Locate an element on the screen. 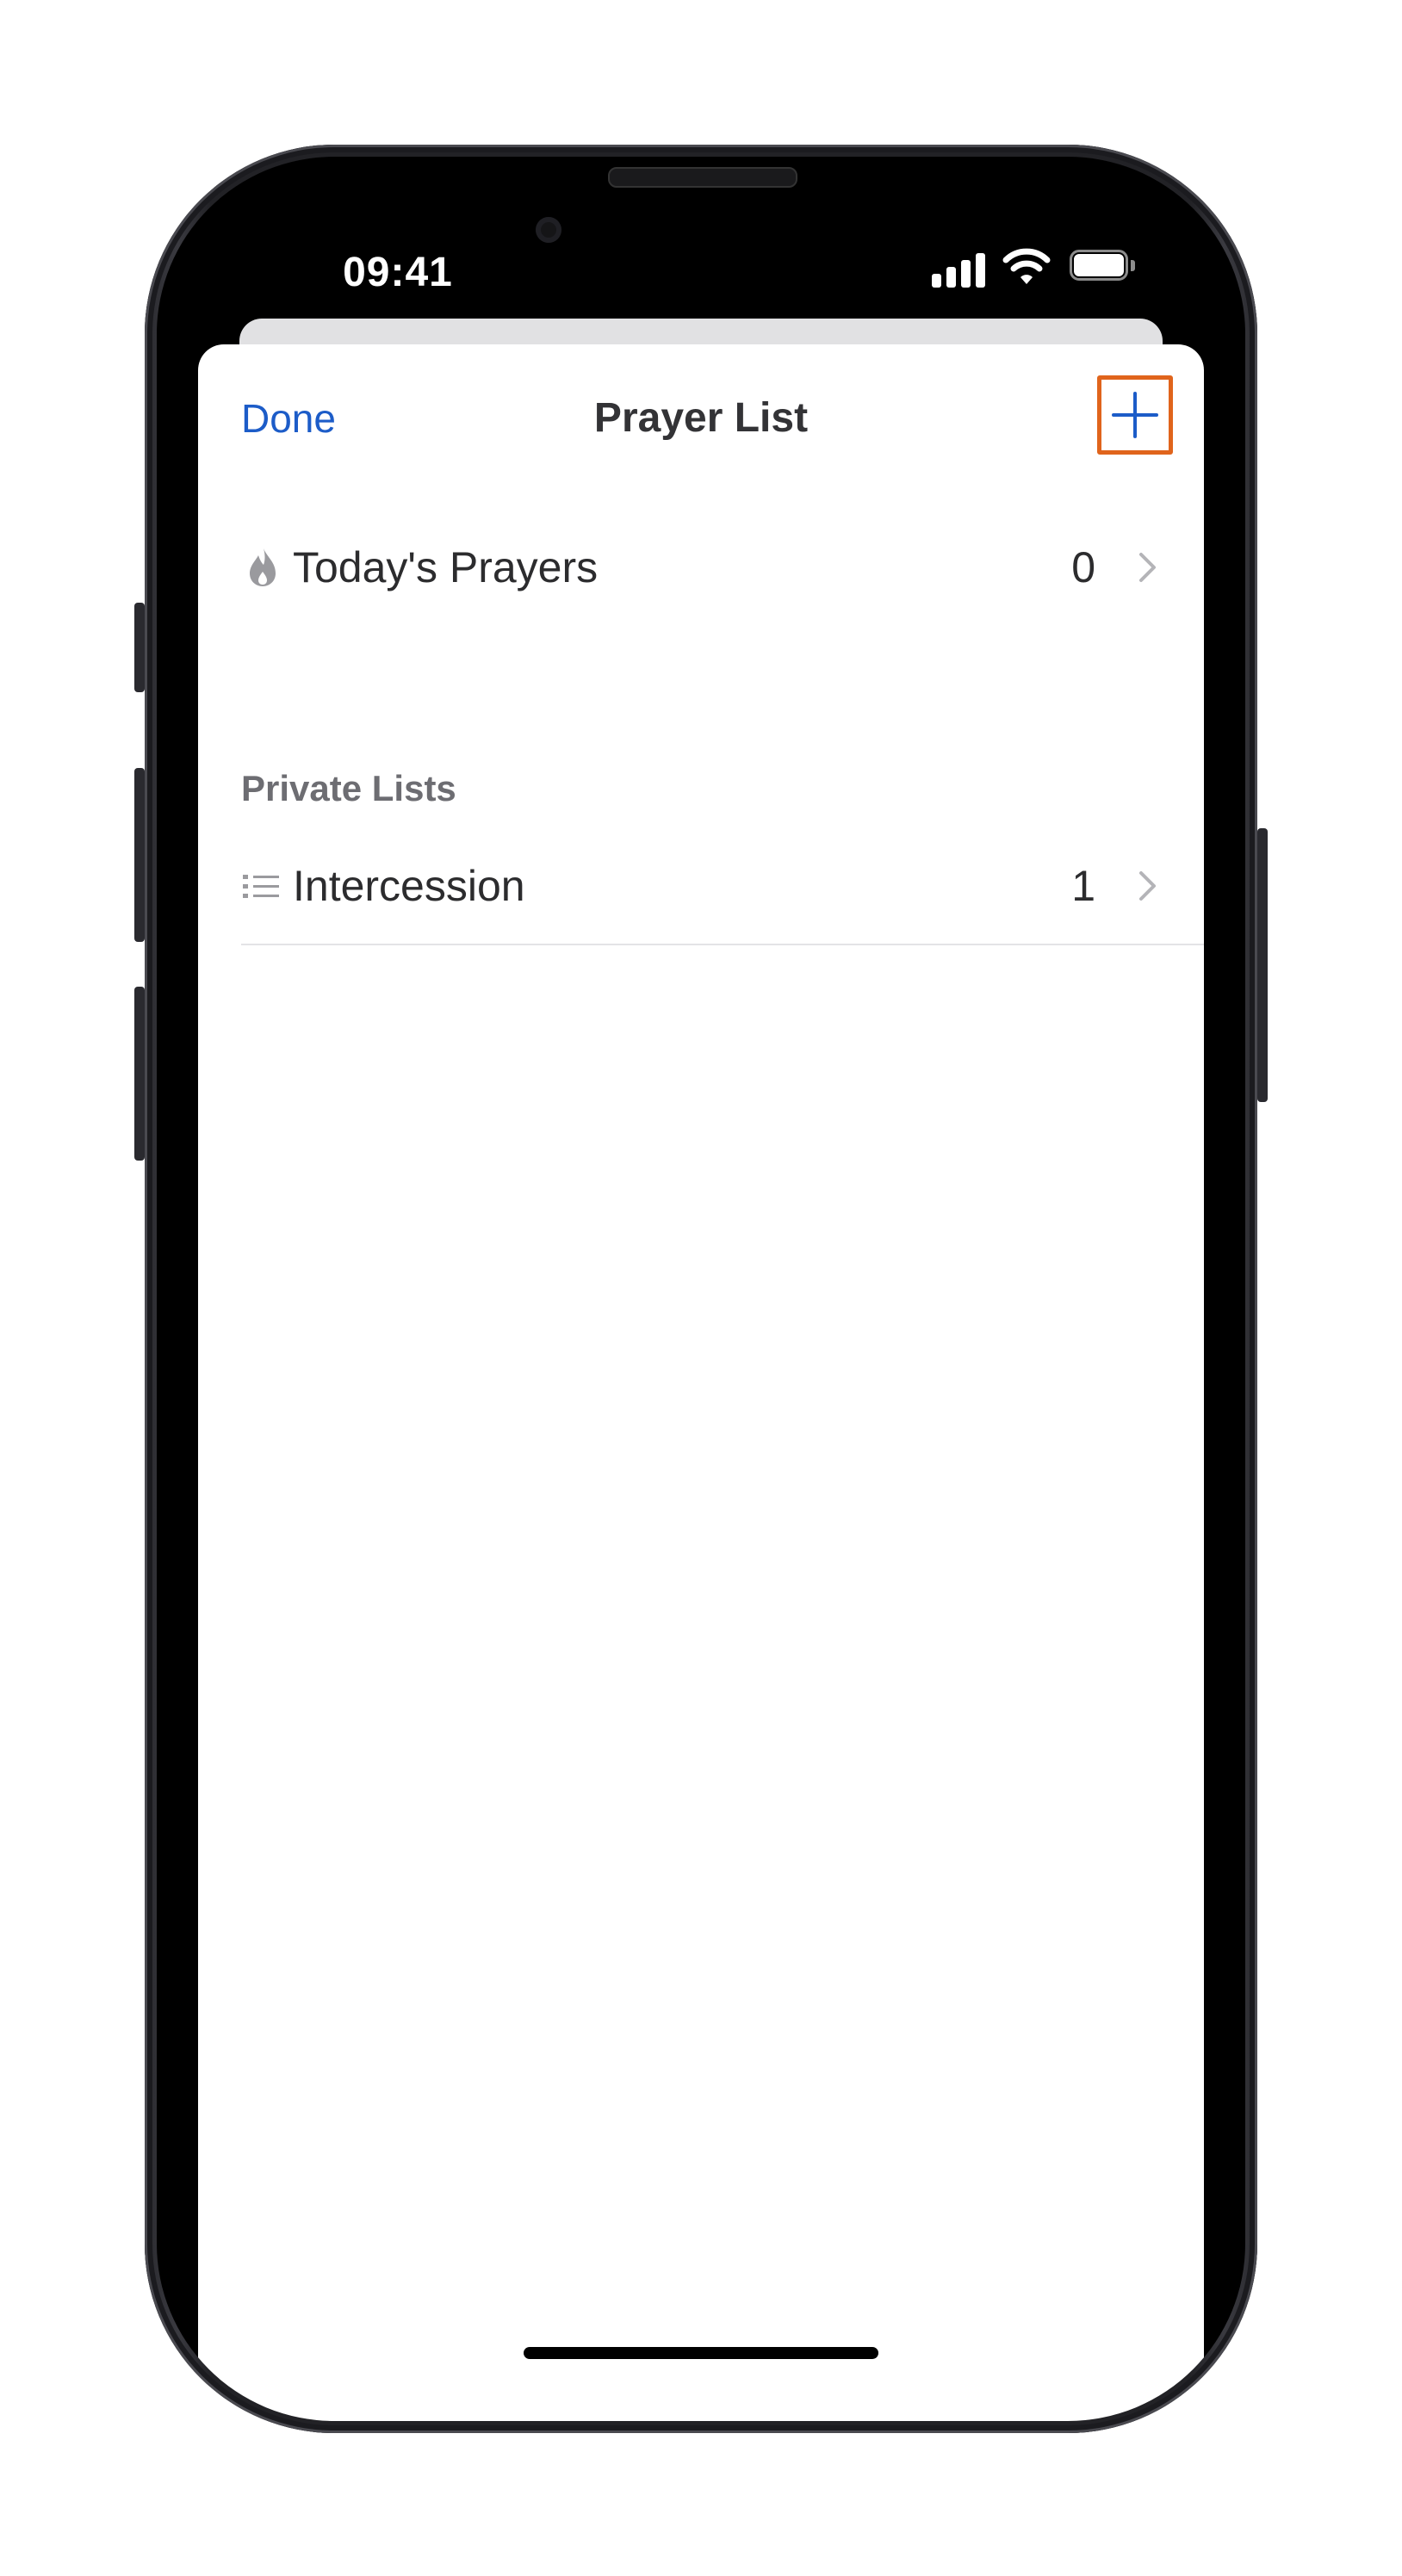 The image size is (1402, 2576). list-icon is located at coordinates (261, 887).